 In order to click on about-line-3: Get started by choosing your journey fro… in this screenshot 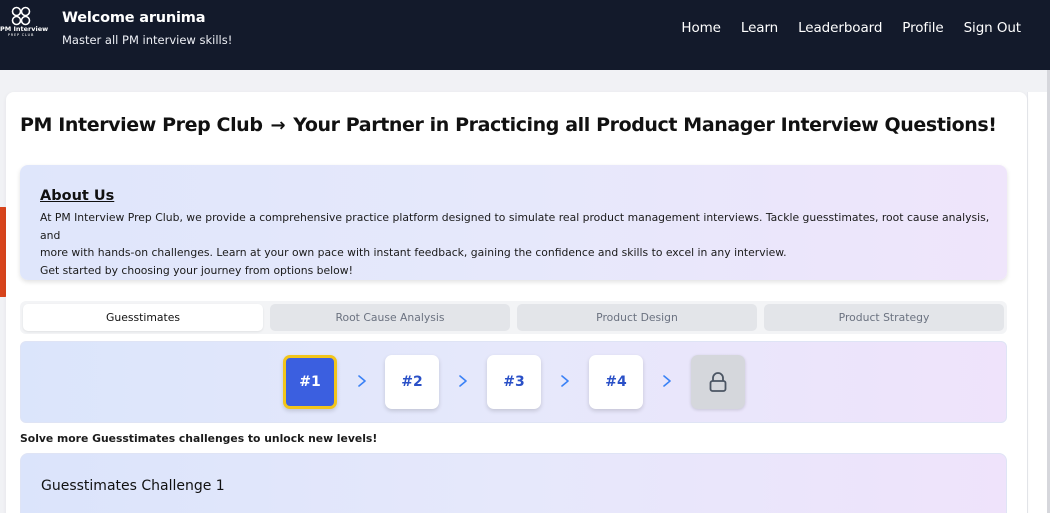, I will do `click(196, 270)`.